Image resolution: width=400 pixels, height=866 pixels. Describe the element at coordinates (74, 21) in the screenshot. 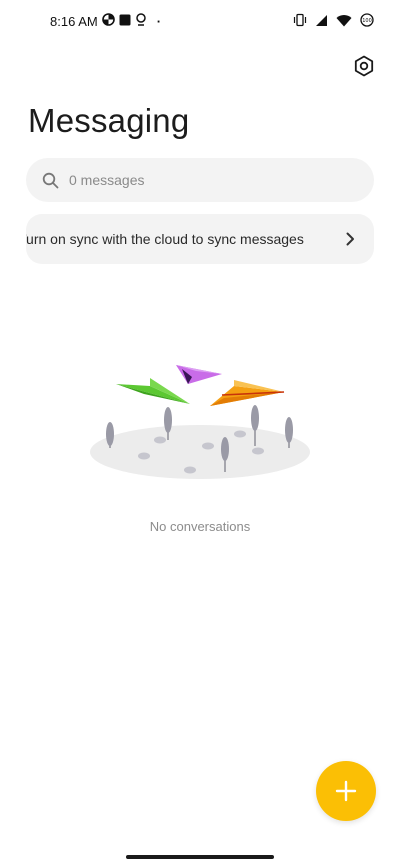

I see `status-time: 8:16 AM` at that location.